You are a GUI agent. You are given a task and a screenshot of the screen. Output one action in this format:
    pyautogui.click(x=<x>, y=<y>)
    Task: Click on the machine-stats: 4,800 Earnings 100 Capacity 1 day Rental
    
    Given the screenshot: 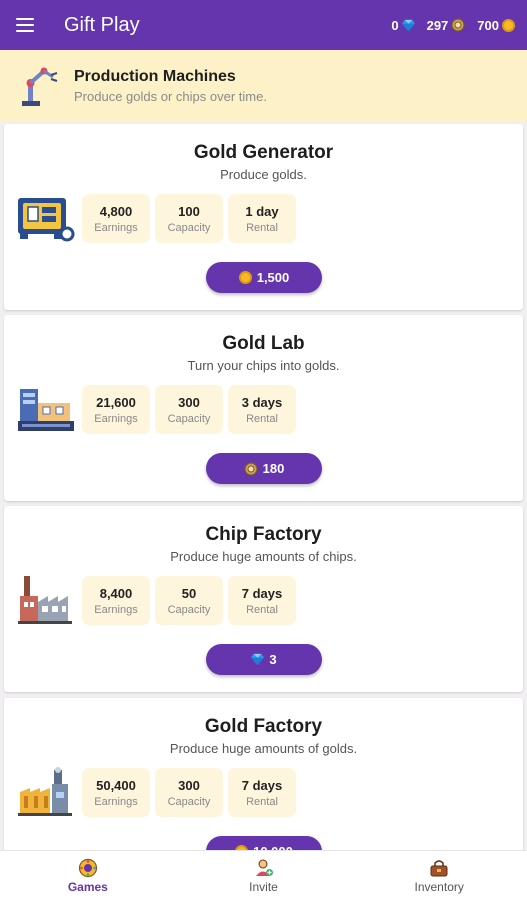 What is the action you would take?
    pyautogui.click(x=189, y=218)
    